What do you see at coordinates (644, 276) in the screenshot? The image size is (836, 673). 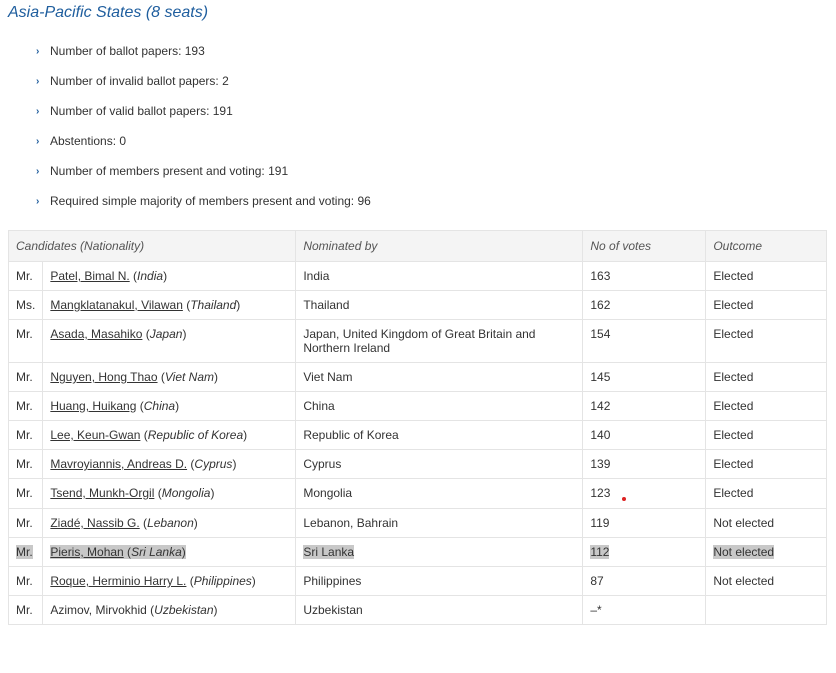 I see `votes: 163` at bounding box center [644, 276].